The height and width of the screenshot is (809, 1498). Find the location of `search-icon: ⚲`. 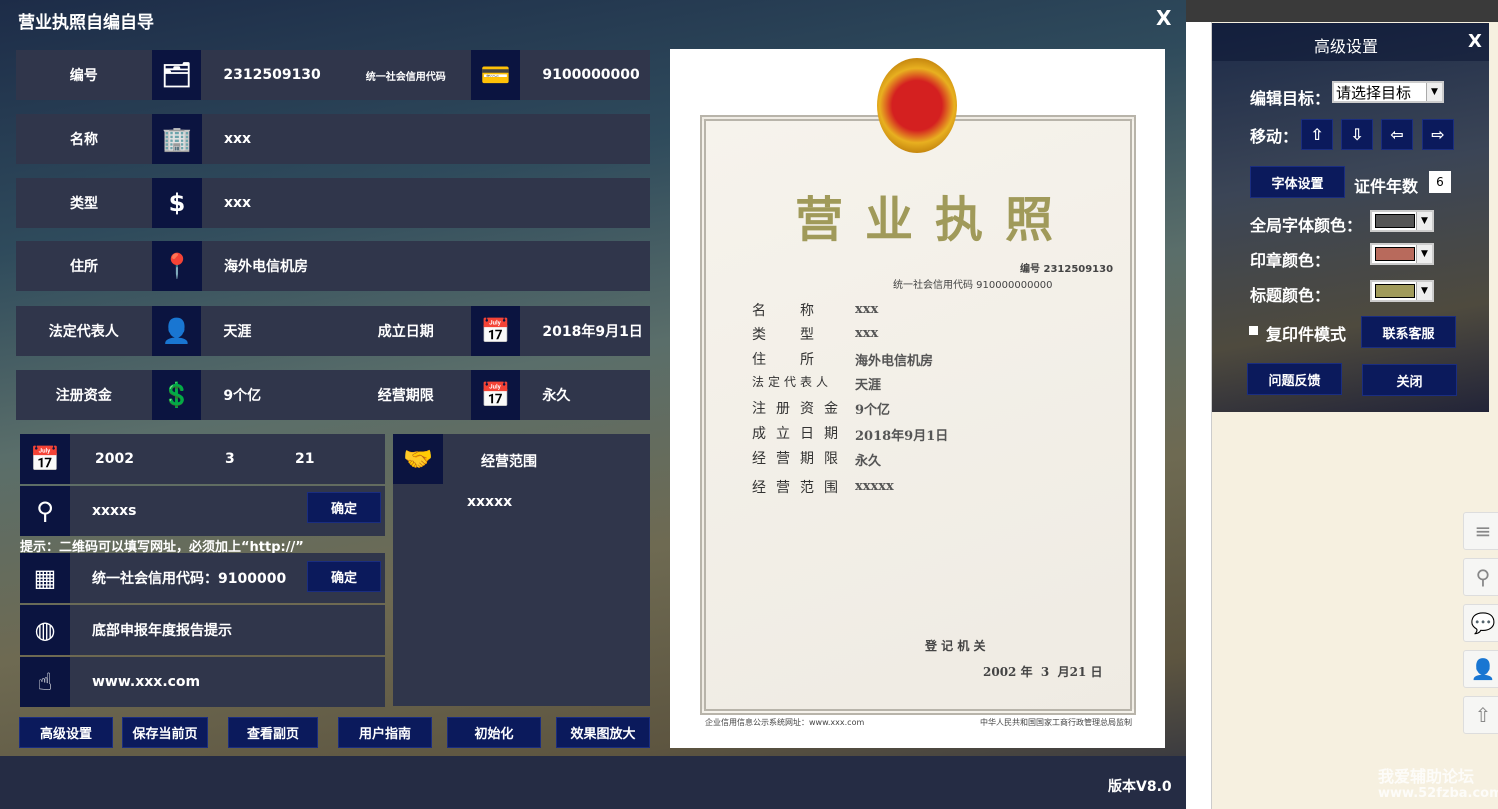

search-icon: ⚲ is located at coordinates (1480, 577).